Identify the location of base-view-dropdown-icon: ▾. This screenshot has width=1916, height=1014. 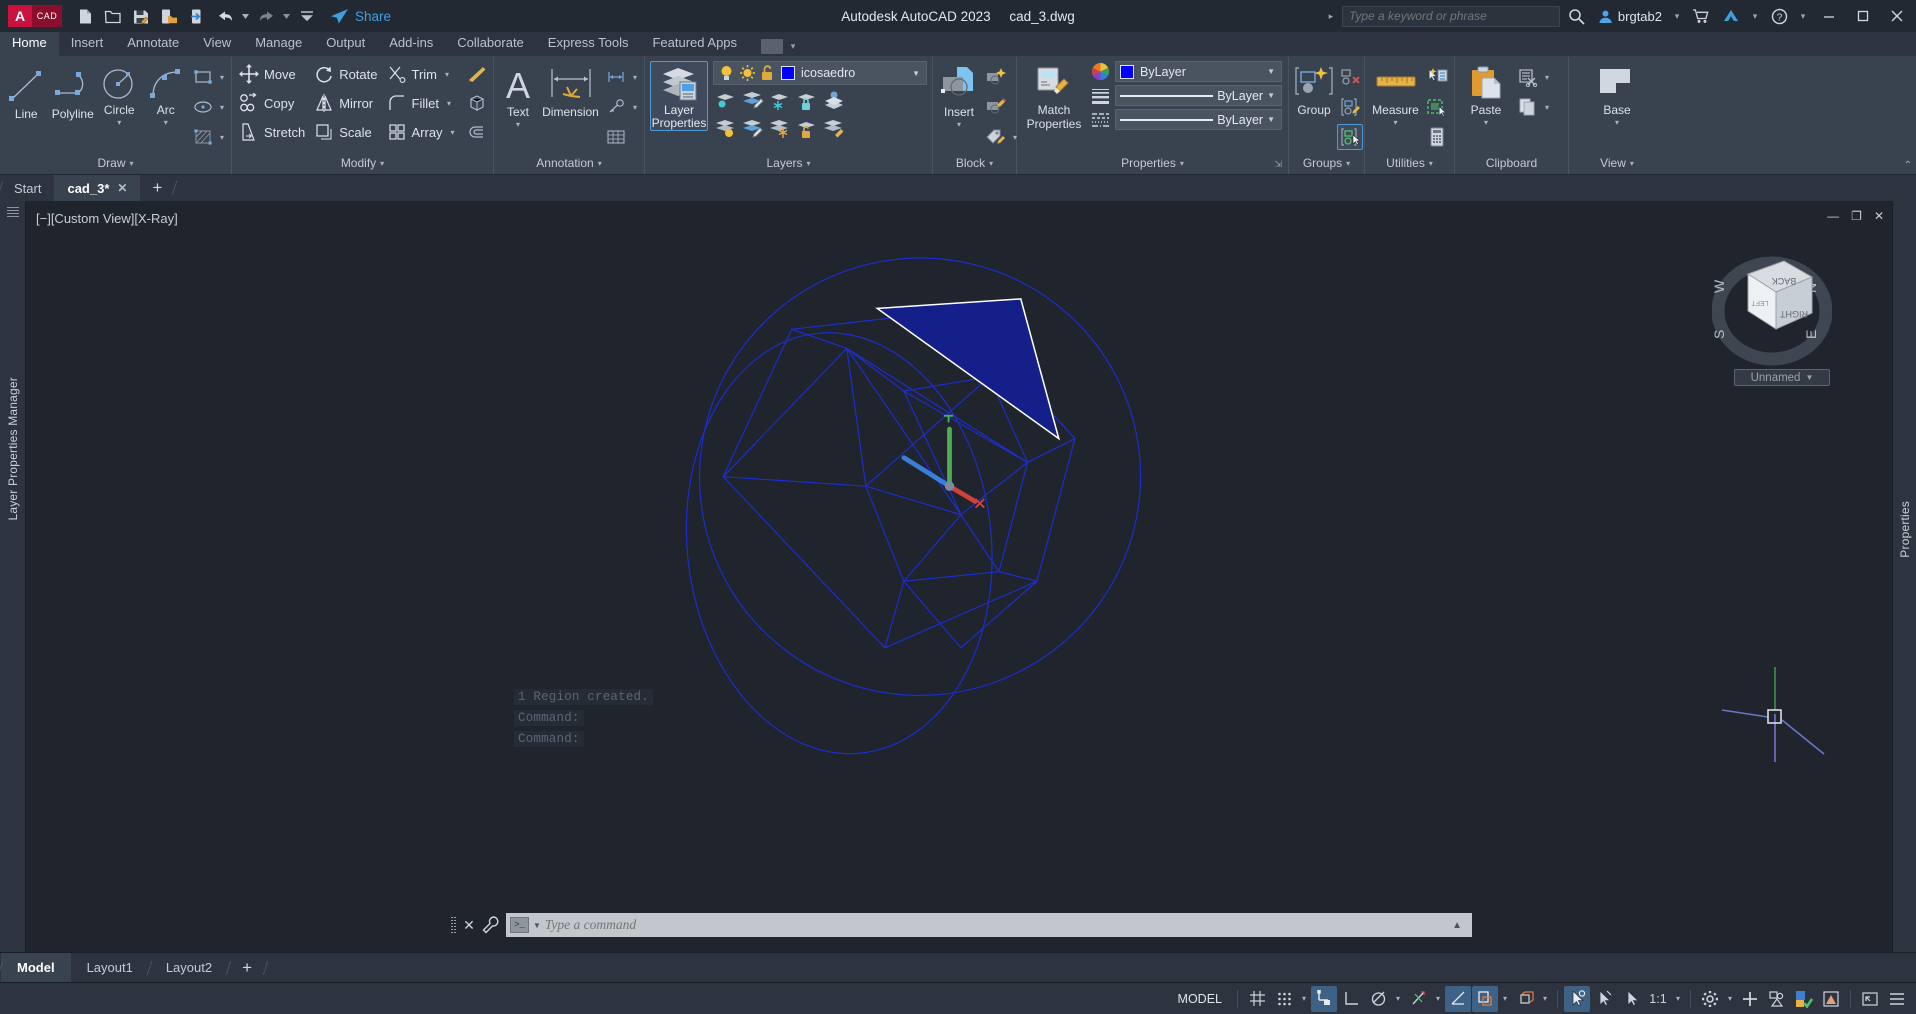
(1617, 122).